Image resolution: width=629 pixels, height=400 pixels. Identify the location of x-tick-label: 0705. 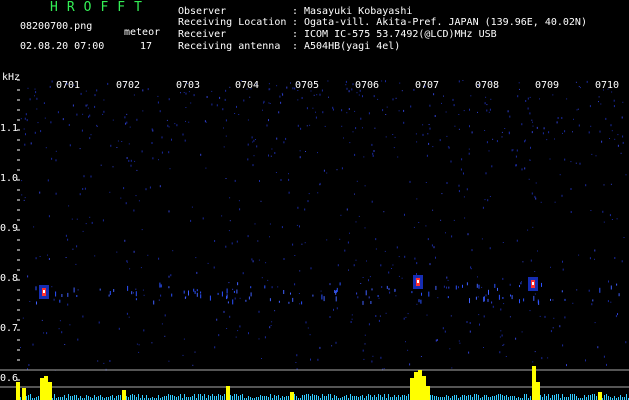
(307, 85).